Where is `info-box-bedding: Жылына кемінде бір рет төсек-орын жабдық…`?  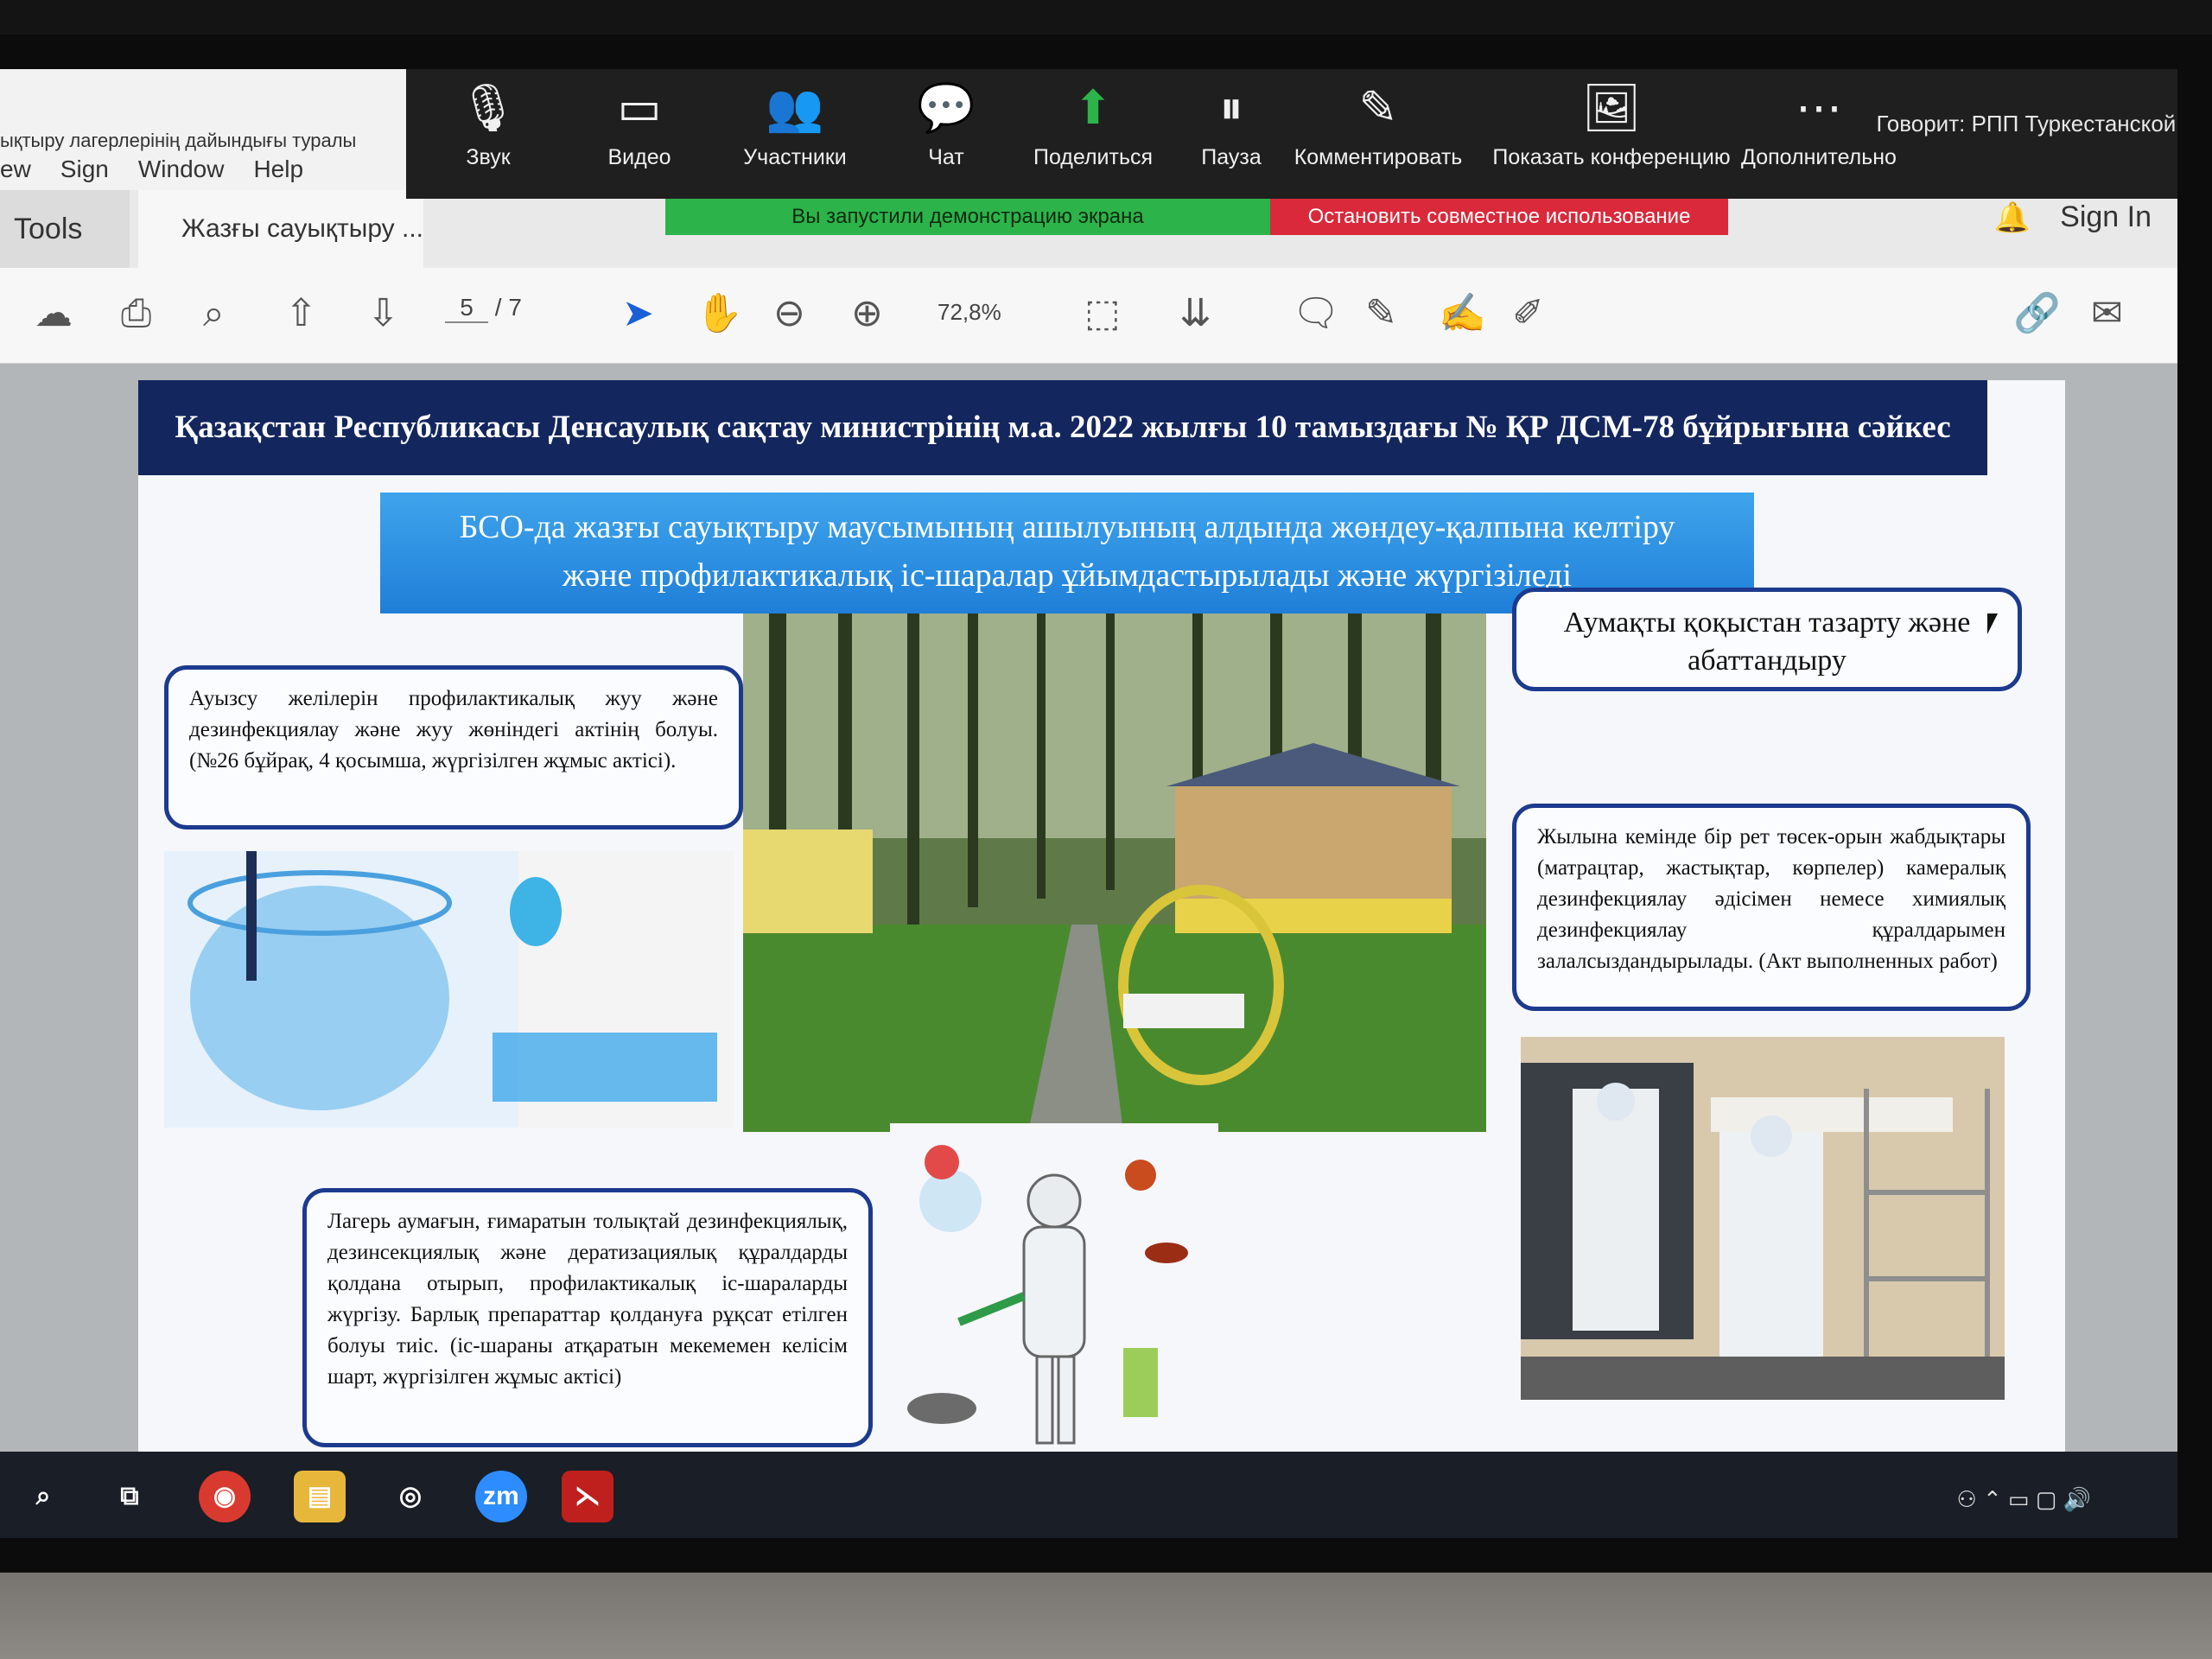
info-box-bedding: Жылына кемінде бір рет төсек-орын жабдық… is located at coordinates (1771, 907).